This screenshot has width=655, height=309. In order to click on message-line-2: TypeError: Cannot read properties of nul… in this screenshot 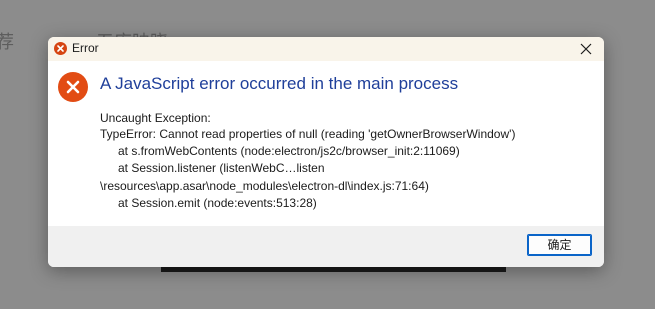, I will do `click(308, 134)`.